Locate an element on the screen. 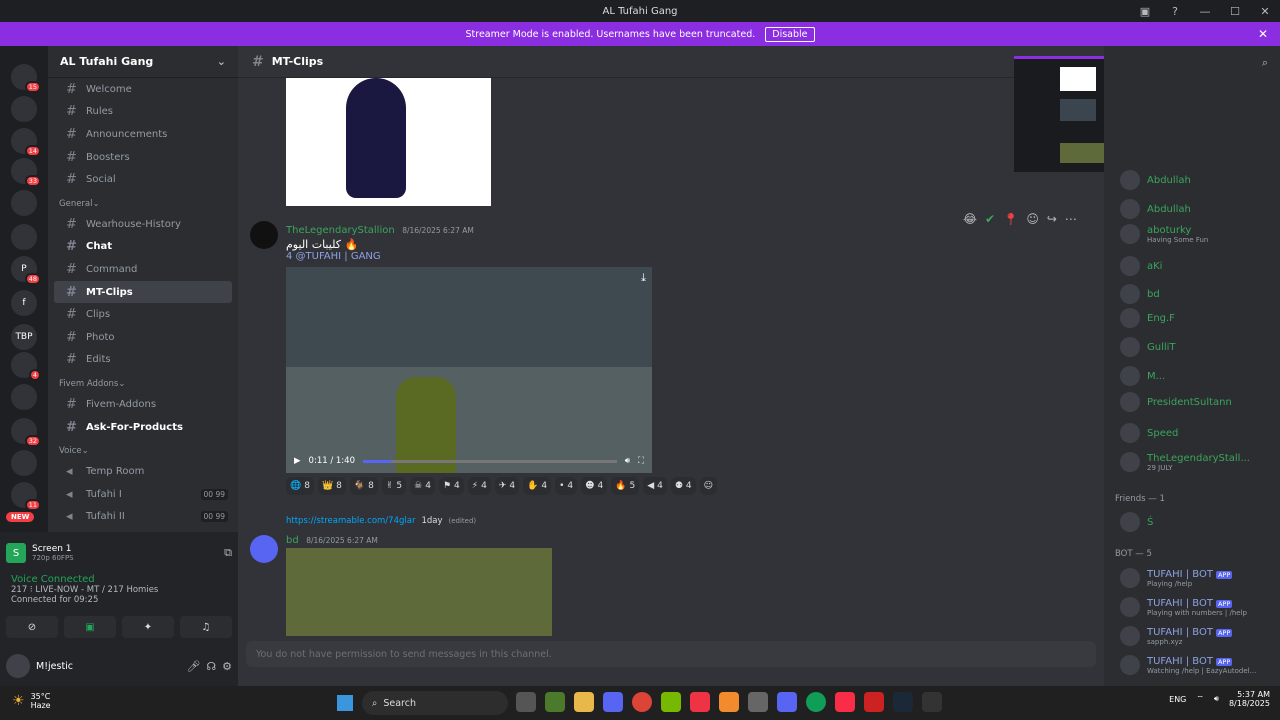  member-item: aKi is located at coordinates (1198, 266).